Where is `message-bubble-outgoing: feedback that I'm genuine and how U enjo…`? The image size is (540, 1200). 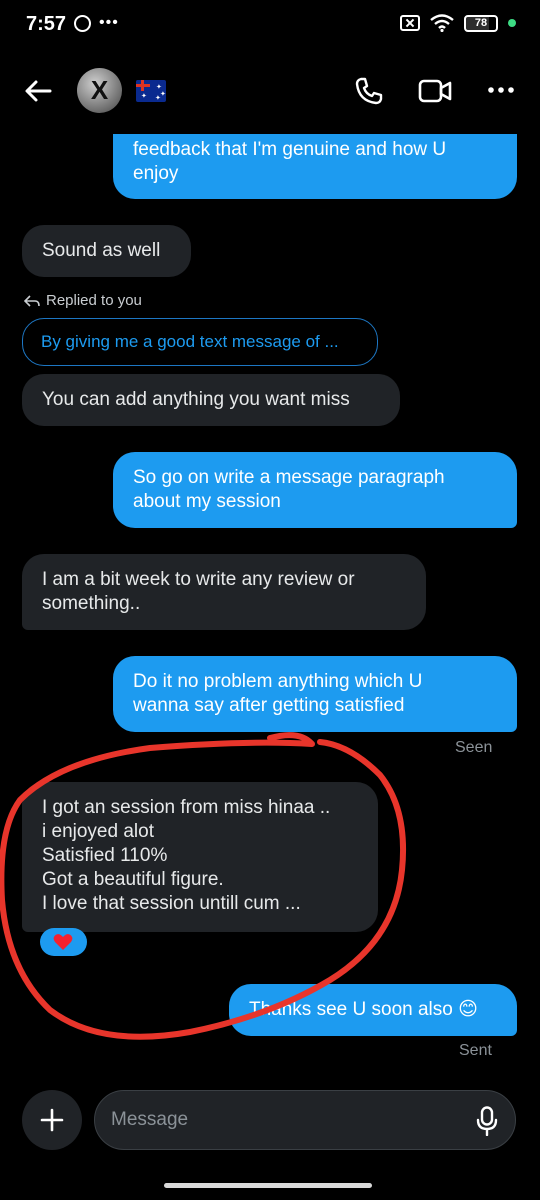
message-bubble-outgoing: feedback that I'm genuine and how U enjo… is located at coordinates (315, 166).